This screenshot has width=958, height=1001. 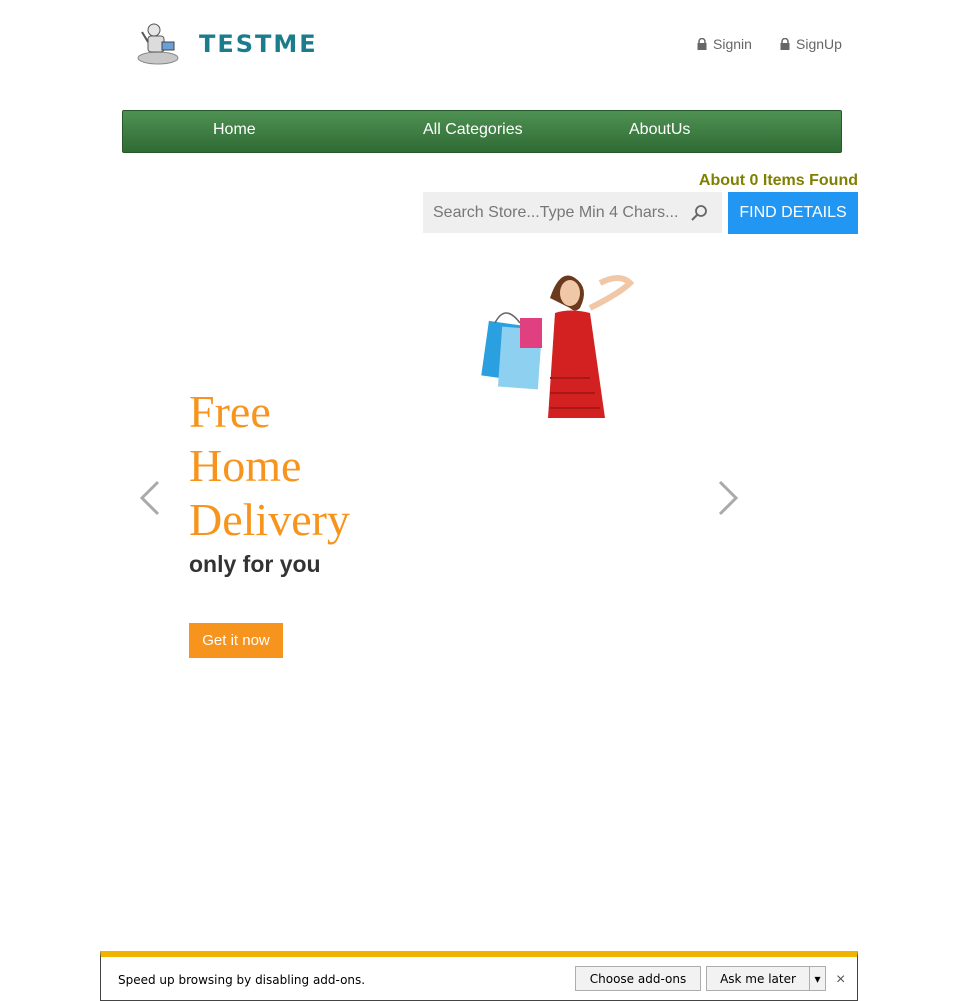 I want to click on site-logo: TESTME, so click(x=234, y=46).